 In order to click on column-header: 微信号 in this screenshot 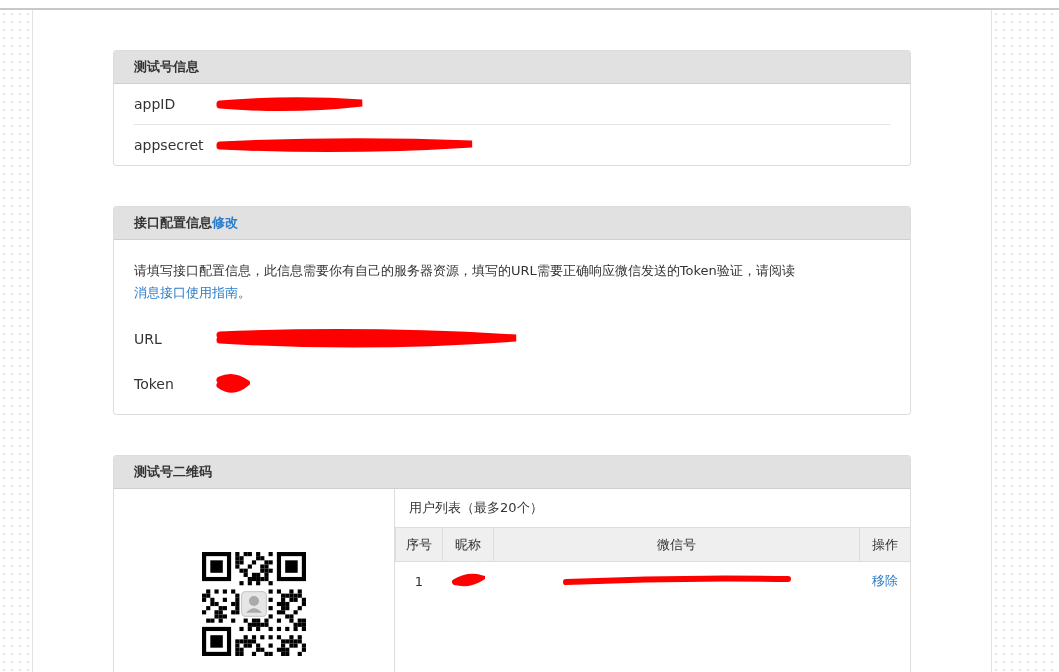, I will do `click(676, 544)`.